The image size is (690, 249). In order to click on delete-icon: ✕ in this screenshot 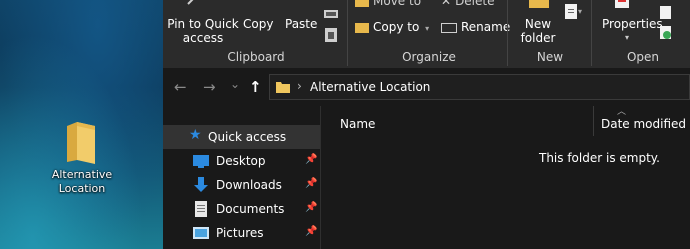, I will do `click(446, 4)`.